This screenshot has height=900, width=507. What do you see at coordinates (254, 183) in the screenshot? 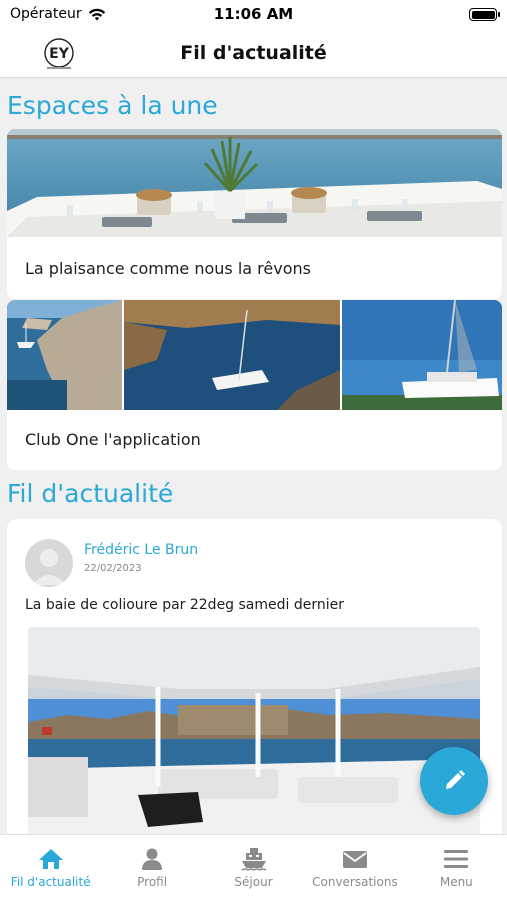
I see `featured-image-dining` at bounding box center [254, 183].